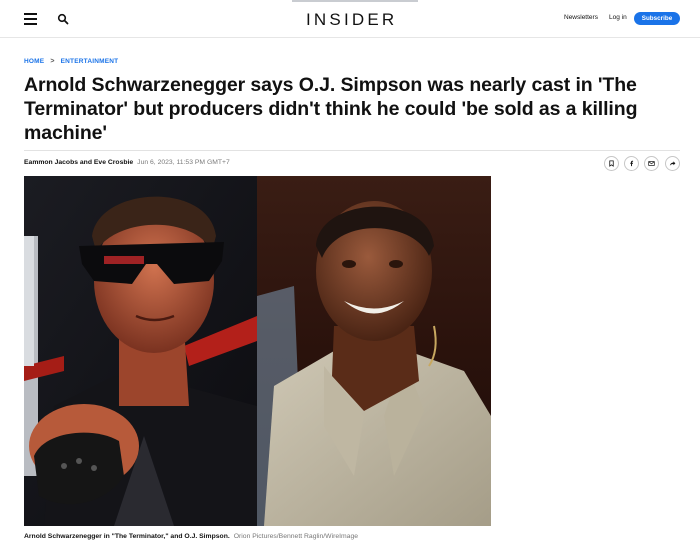 The image size is (700, 558). I want to click on breadcrumb-home: HOME, so click(34, 61).